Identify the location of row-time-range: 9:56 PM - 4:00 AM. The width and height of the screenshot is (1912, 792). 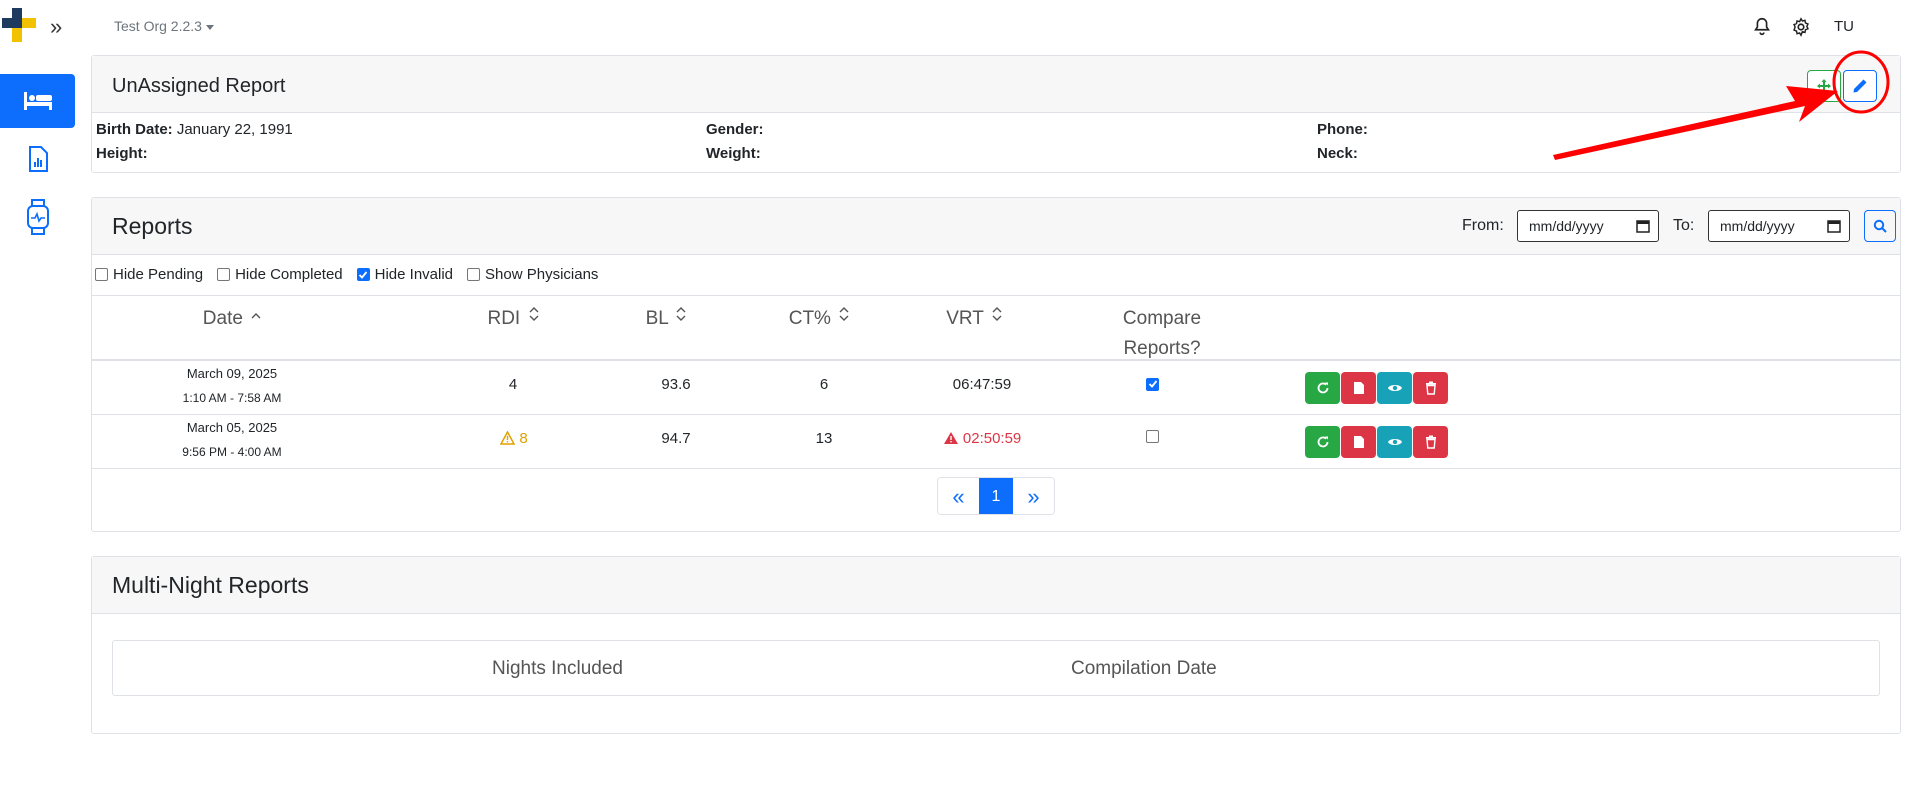
(232, 452).